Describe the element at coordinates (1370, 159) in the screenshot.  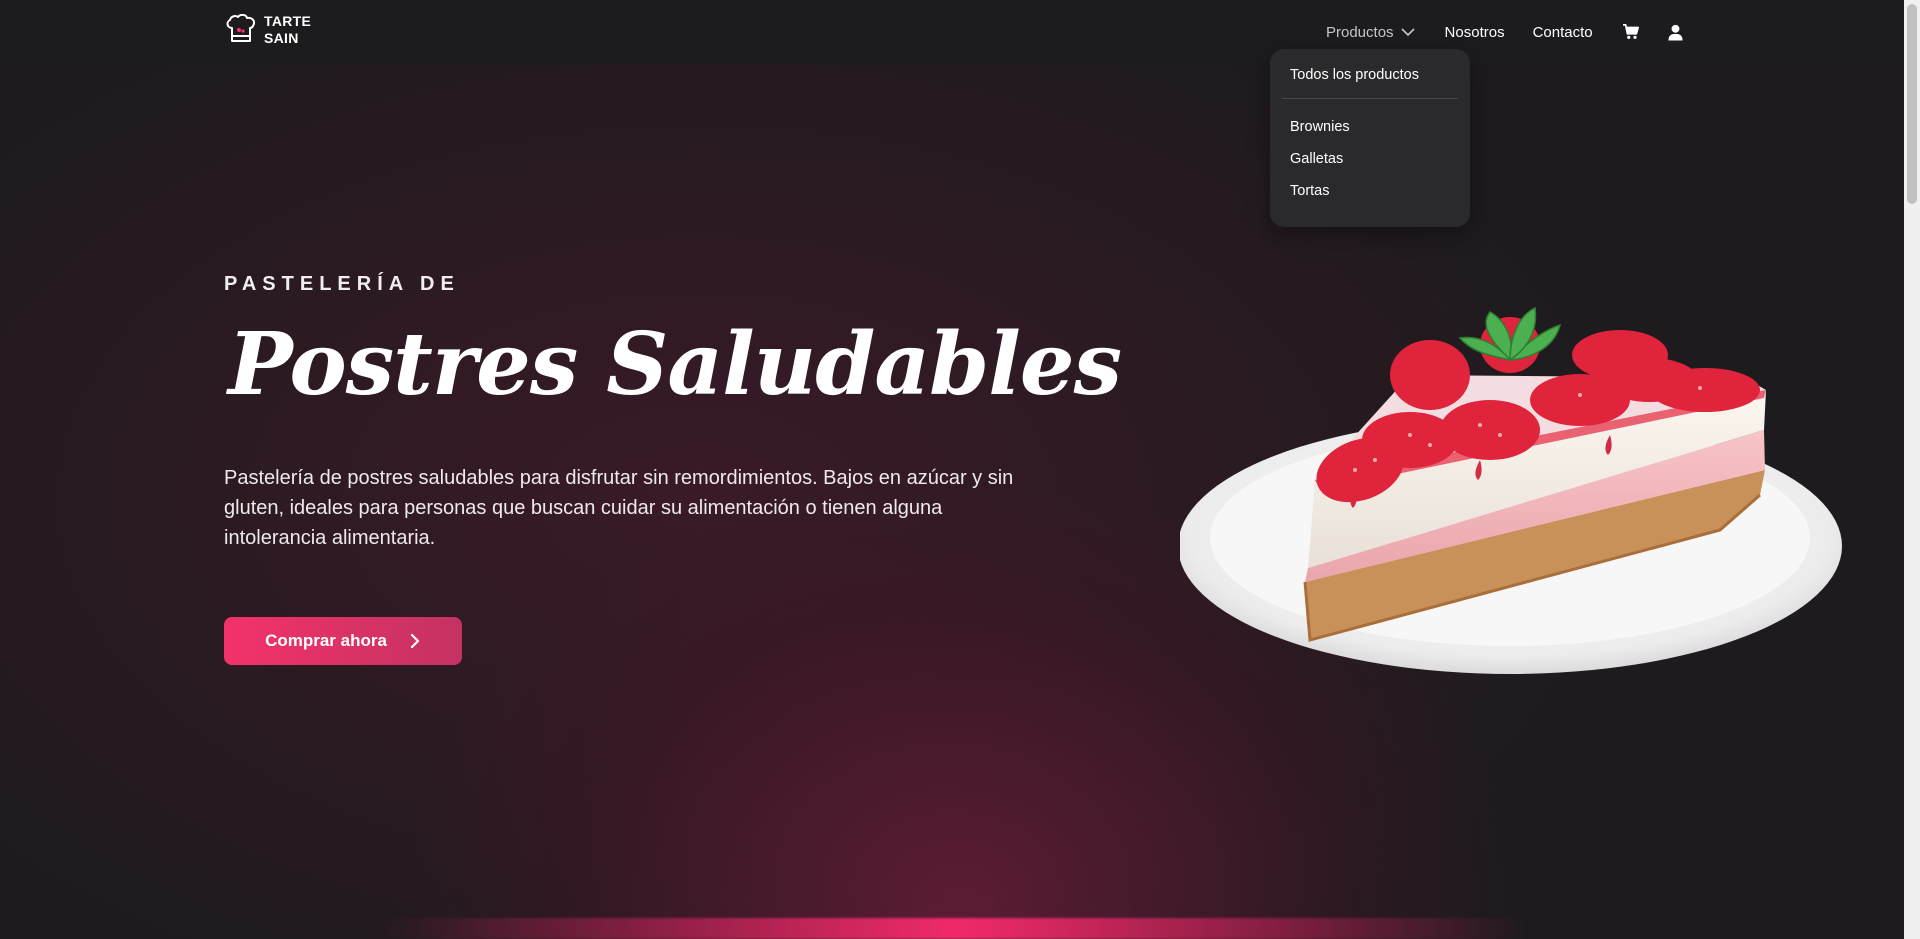
I see `dropdown-item-galletas: Galletas` at that location.